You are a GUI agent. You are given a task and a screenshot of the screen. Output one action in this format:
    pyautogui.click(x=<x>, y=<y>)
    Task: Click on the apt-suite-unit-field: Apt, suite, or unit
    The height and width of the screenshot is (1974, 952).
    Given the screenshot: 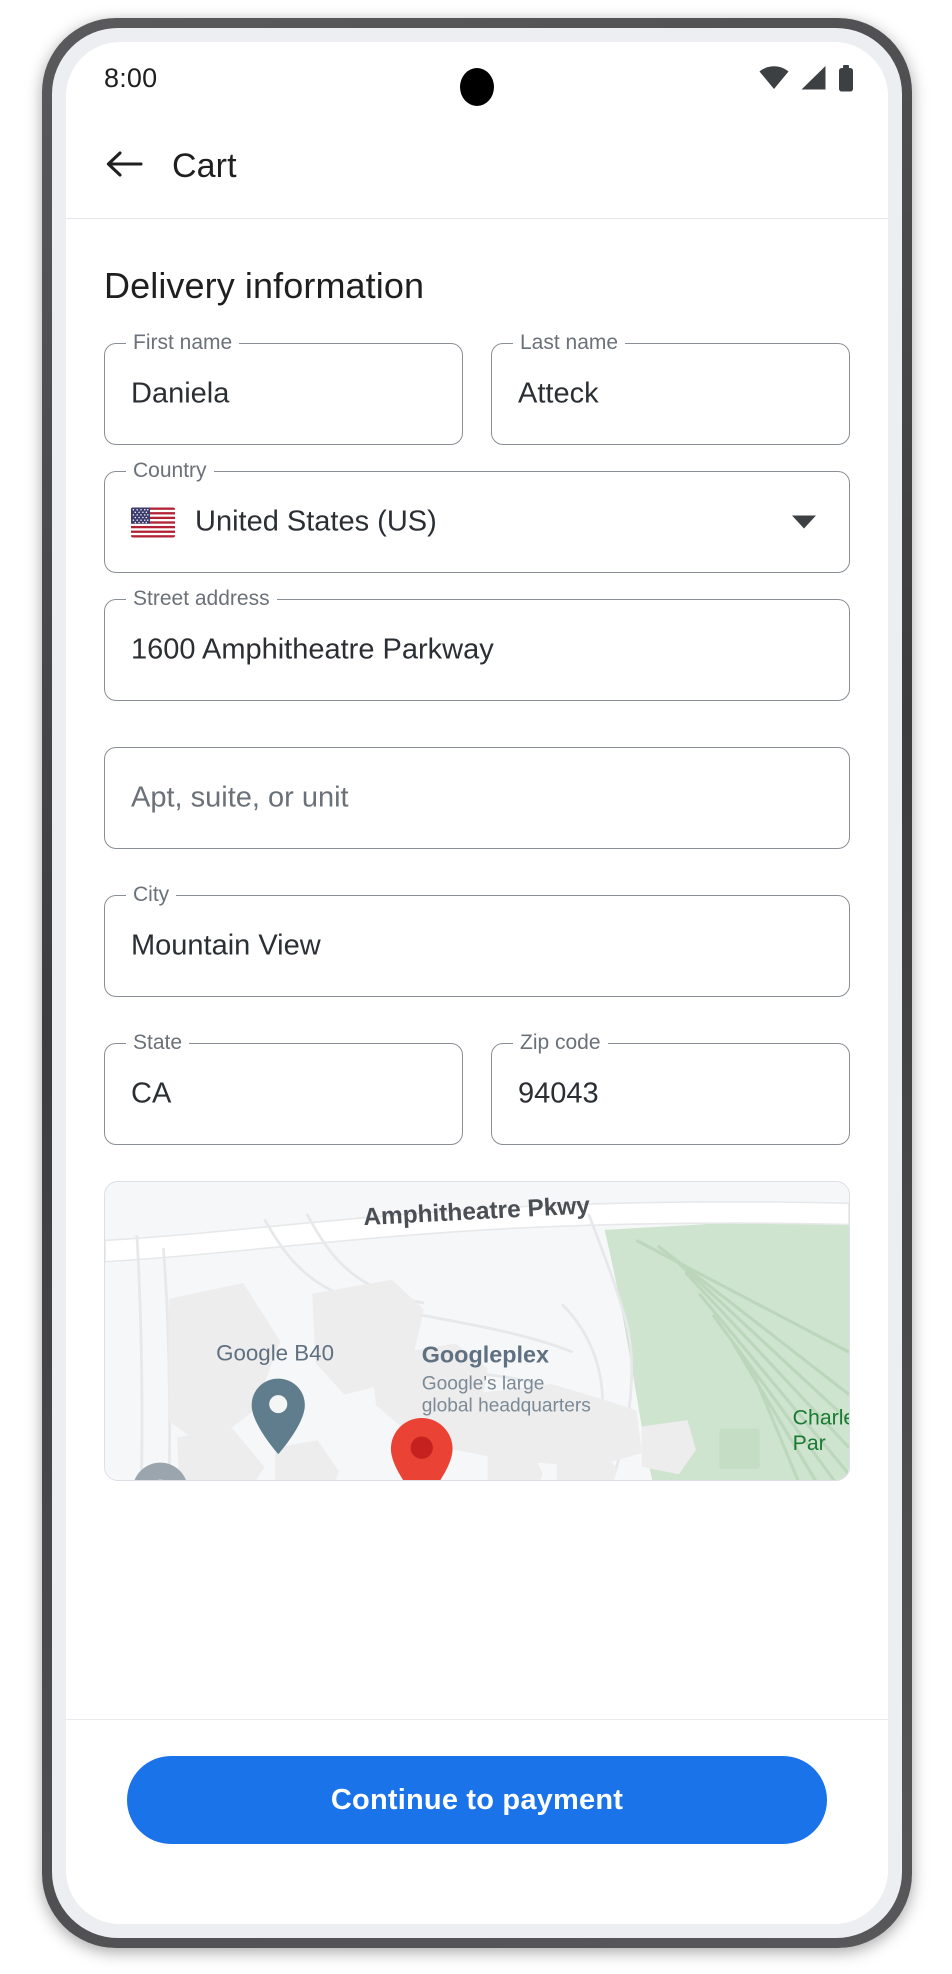 What is the action you would take?
    pyautogui.click(x=477, y=798)
    